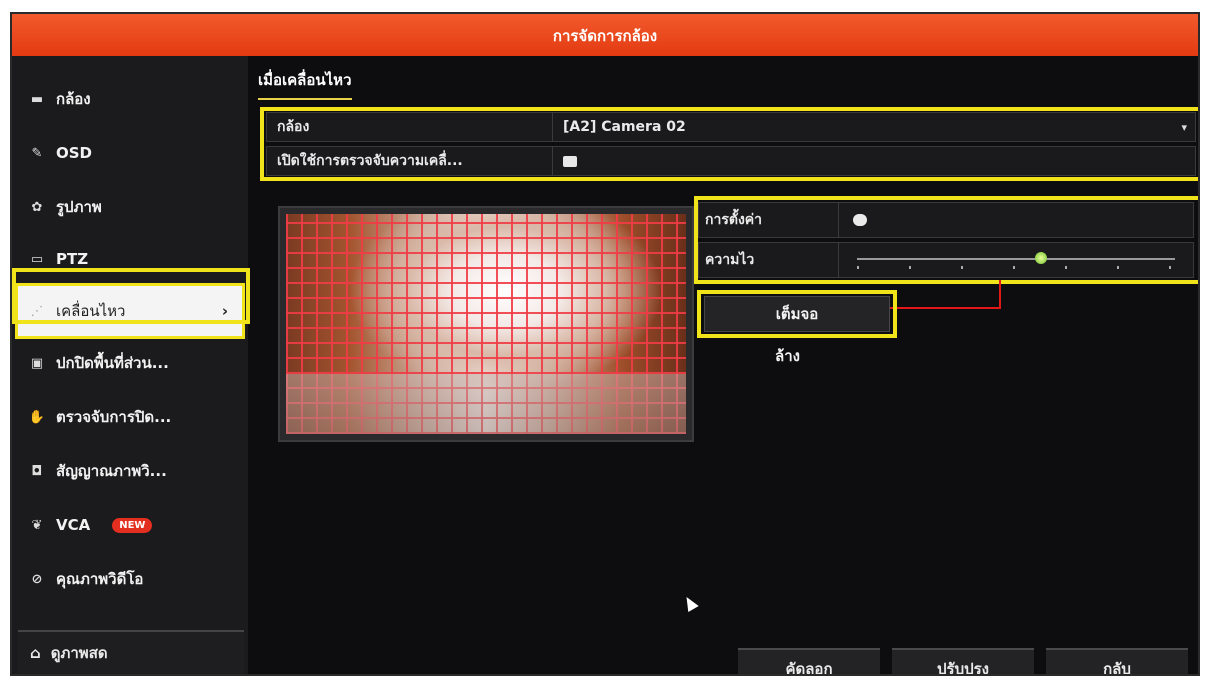  I want to click on vca-icon: ❦, so click(37, 525).